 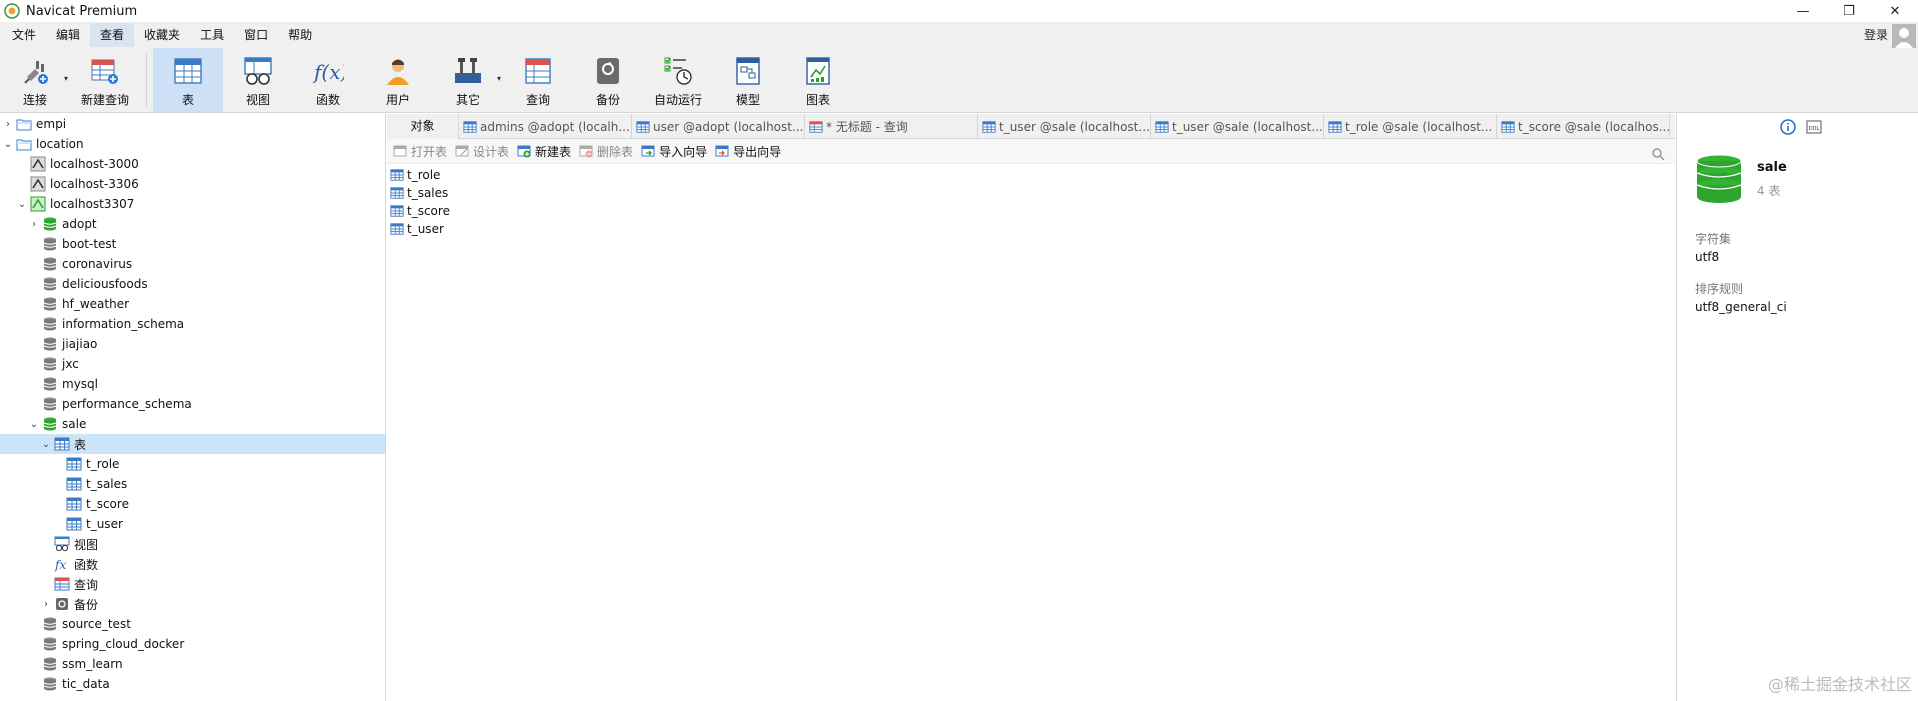 I want to click on tree-node: localhost-3000, so click(x=192, y=164).